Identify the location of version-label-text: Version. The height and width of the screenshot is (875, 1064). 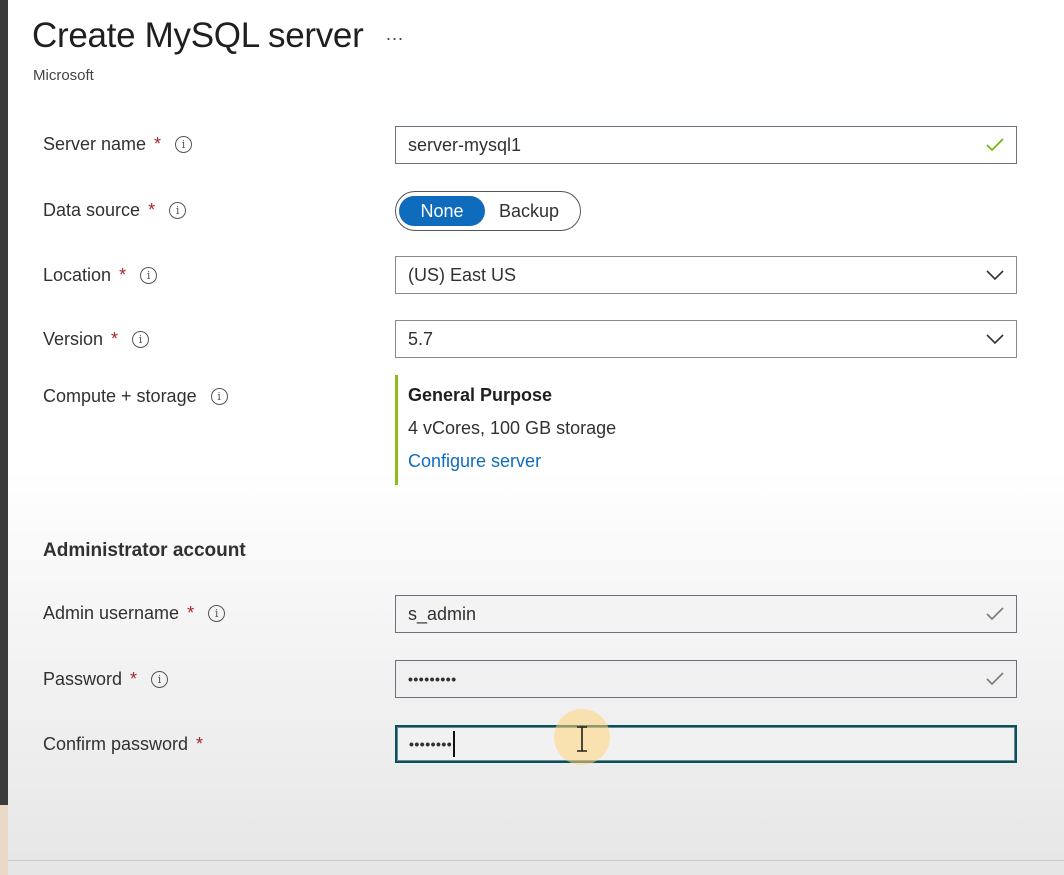
(73, 339).